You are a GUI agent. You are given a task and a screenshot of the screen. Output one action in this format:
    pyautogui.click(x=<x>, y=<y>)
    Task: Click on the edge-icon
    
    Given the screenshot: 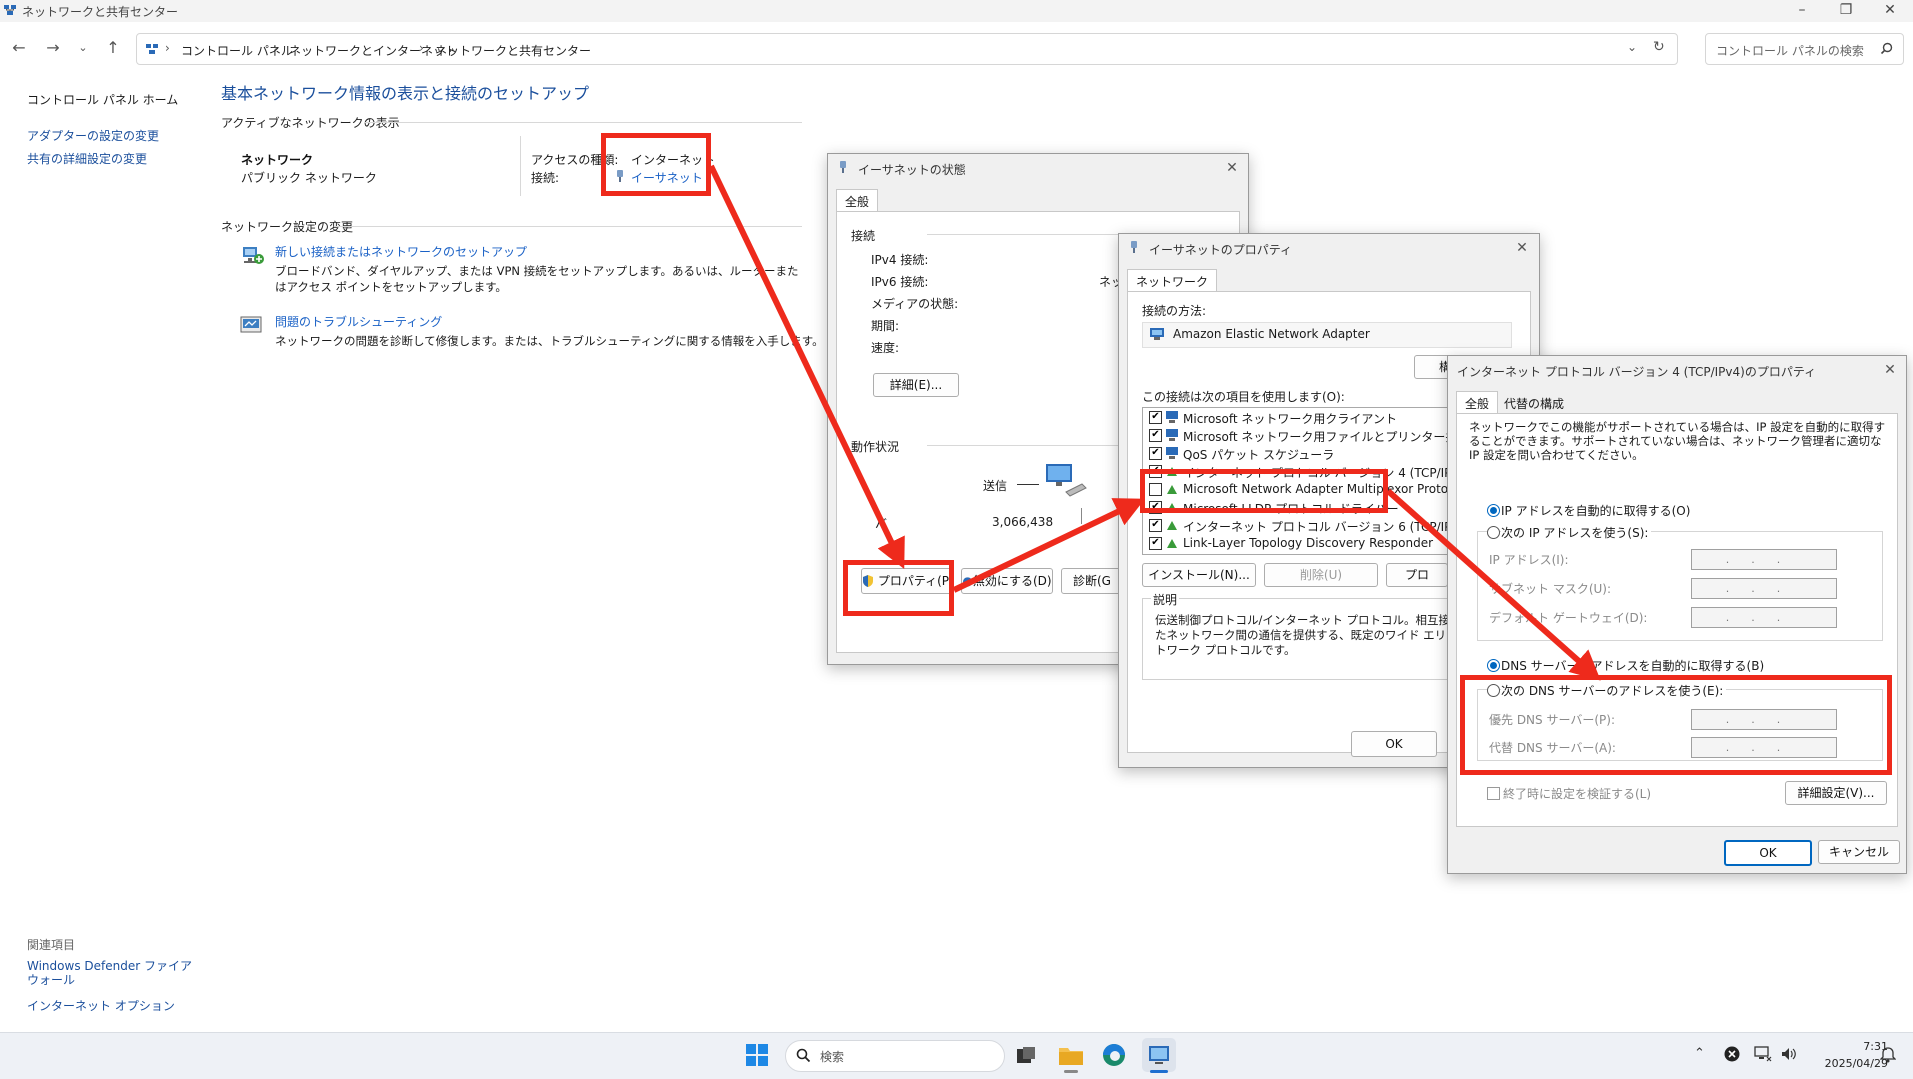 What is the action you would take?
    pyautogui.click(x=1114, y=1055)
    